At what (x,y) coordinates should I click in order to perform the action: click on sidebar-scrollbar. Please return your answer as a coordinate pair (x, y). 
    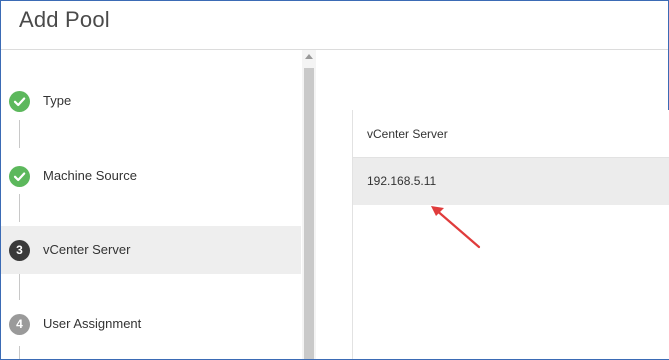
    Looking at the image, I should click on (309, 204).